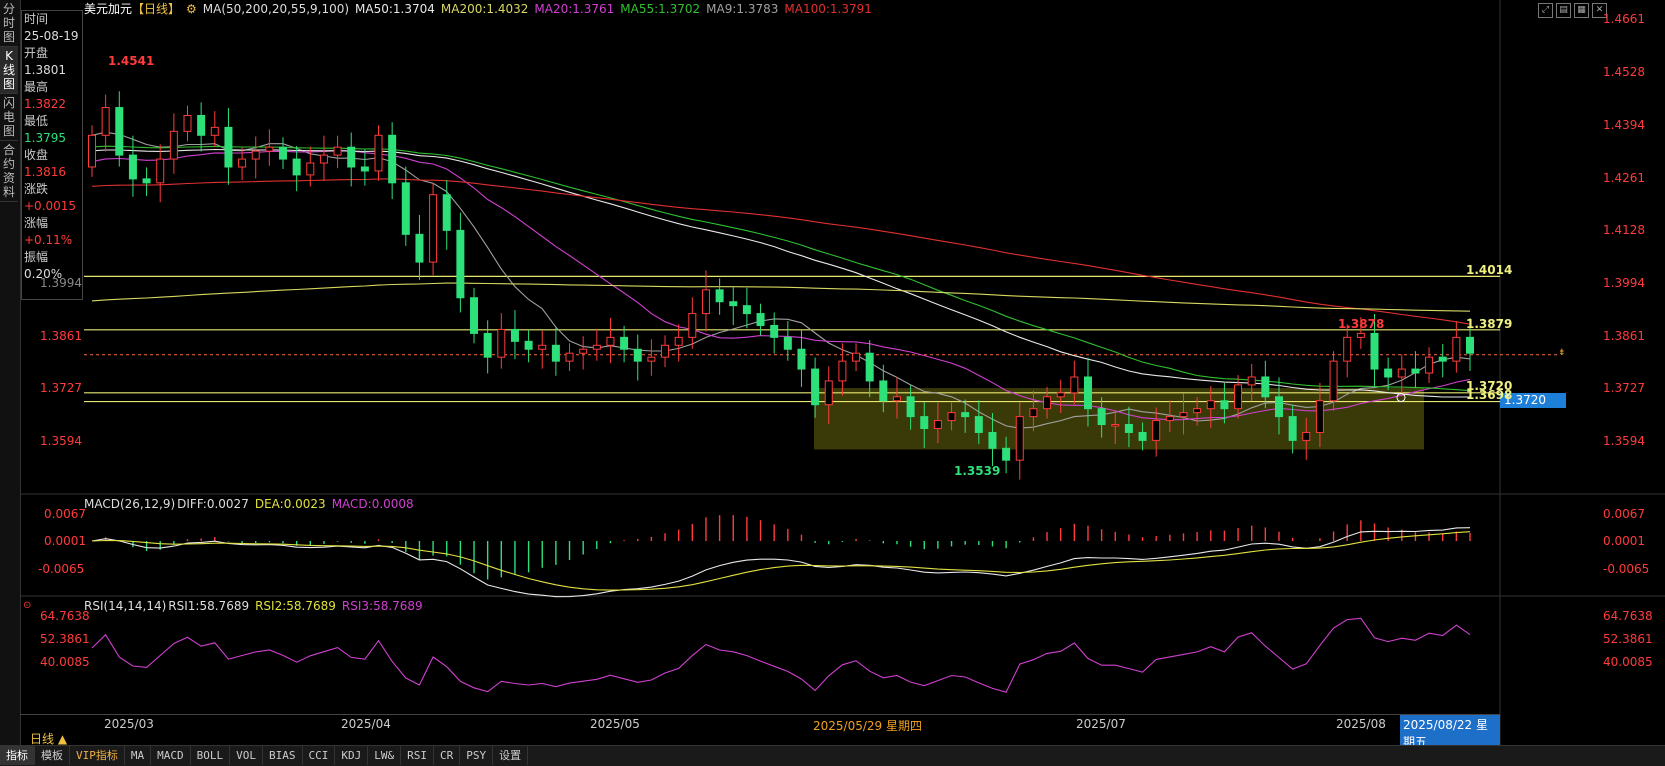 The height and width of the screenshot is (766, 1665). Describe the element at coordinates (50, 206) in the screenshot. I see `change-value: +0.0015` at that location.